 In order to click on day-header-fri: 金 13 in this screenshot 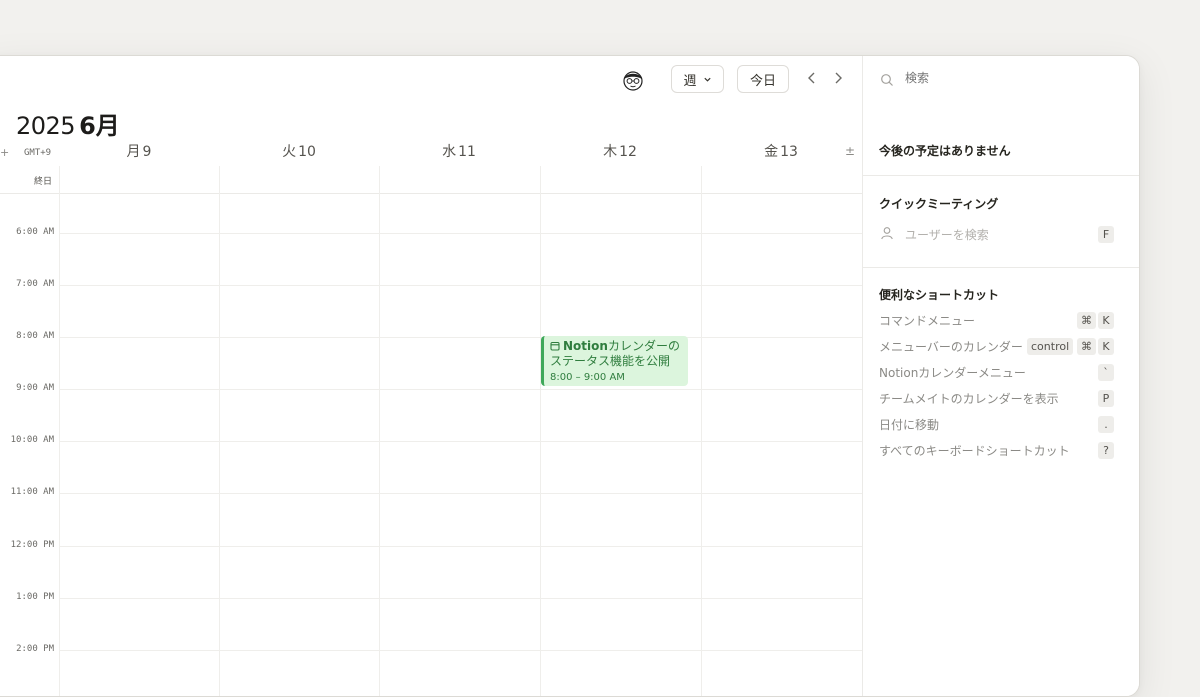, I will do `click(781, 151)`.